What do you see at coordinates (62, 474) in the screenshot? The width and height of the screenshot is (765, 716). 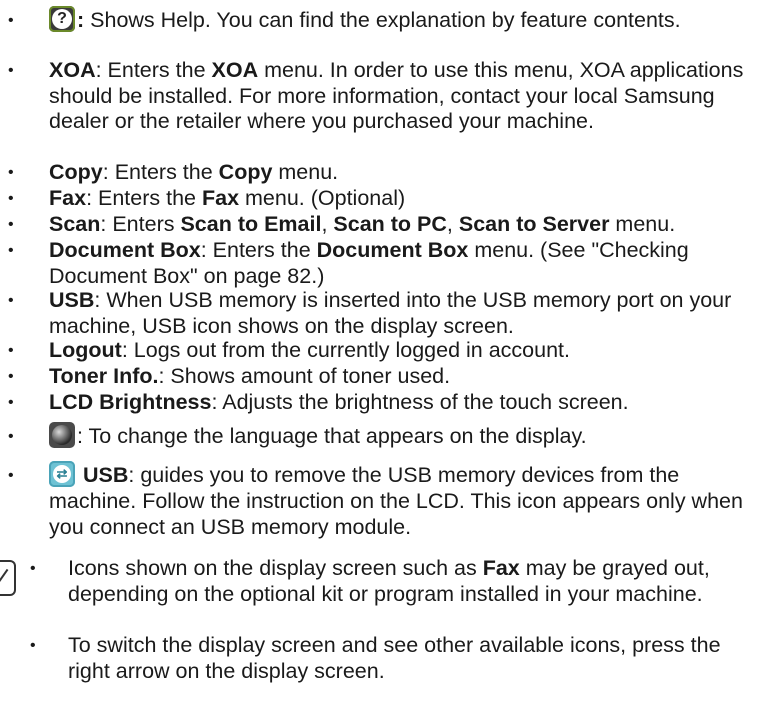 I see `usb-icon: ⇄` at bounding box center [62, 474].